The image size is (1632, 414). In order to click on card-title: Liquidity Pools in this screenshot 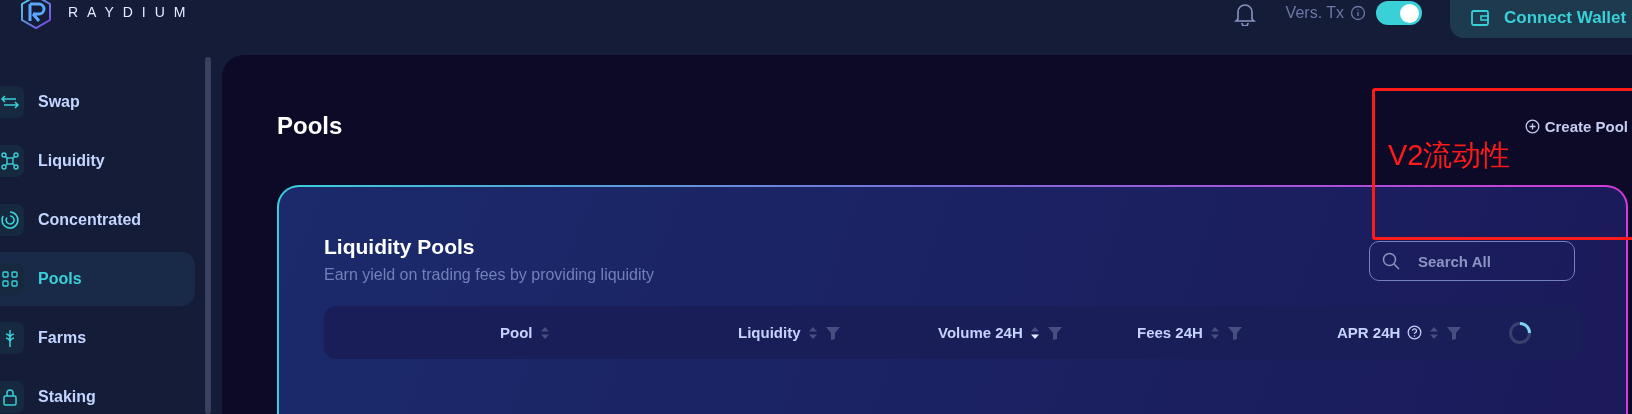, I will do `click(400, 247)`.